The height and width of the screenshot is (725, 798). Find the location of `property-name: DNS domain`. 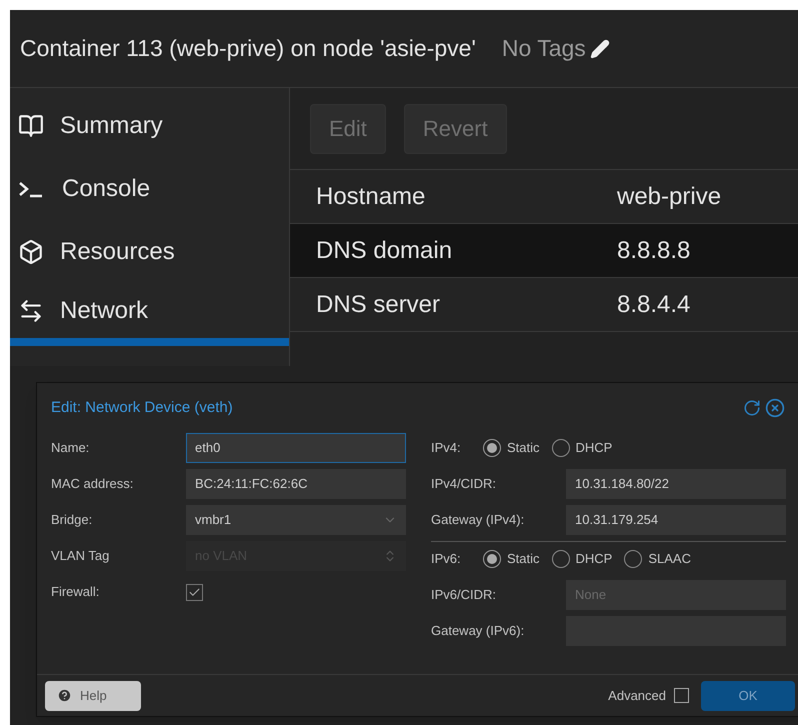

property-name: DNS domain is located at coordinates (384, 251).